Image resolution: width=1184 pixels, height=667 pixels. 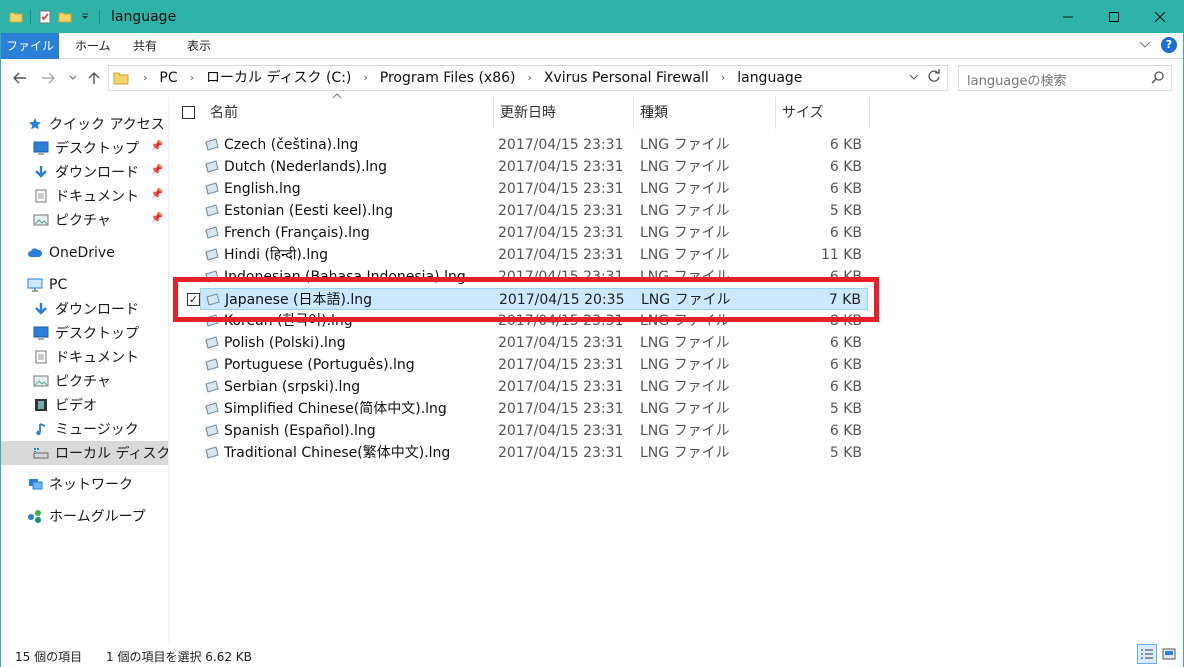 What do you see at coordinates (84, 516) in the screenshot?
I see `sidebar-item-homegroup: ホームグループ` at bounding box center [84, 516].